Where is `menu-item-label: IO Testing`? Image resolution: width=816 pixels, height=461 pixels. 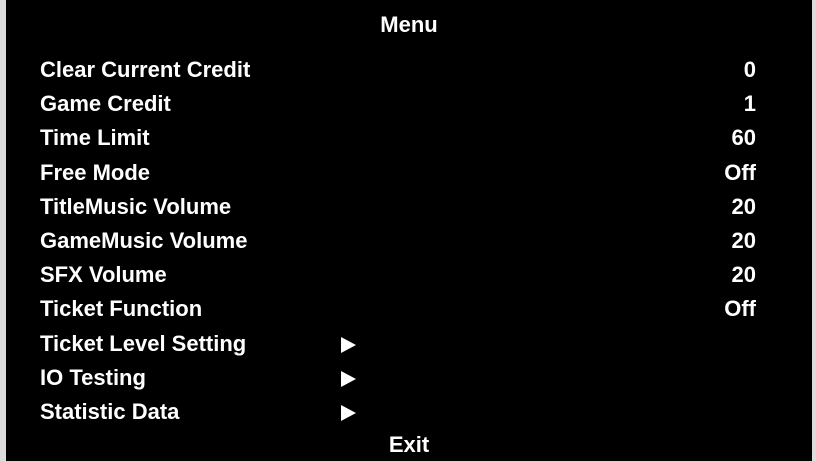
menu-item-label: IO Testing is located at coordinates (93, 377).